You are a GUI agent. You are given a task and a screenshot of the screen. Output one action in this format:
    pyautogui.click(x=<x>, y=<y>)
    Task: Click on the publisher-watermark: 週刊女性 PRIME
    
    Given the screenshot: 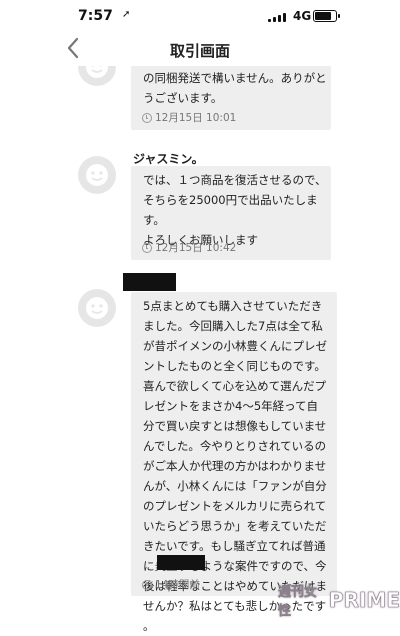 What is the action you would take?
    pyautogui.click(x=339, y=602)
    